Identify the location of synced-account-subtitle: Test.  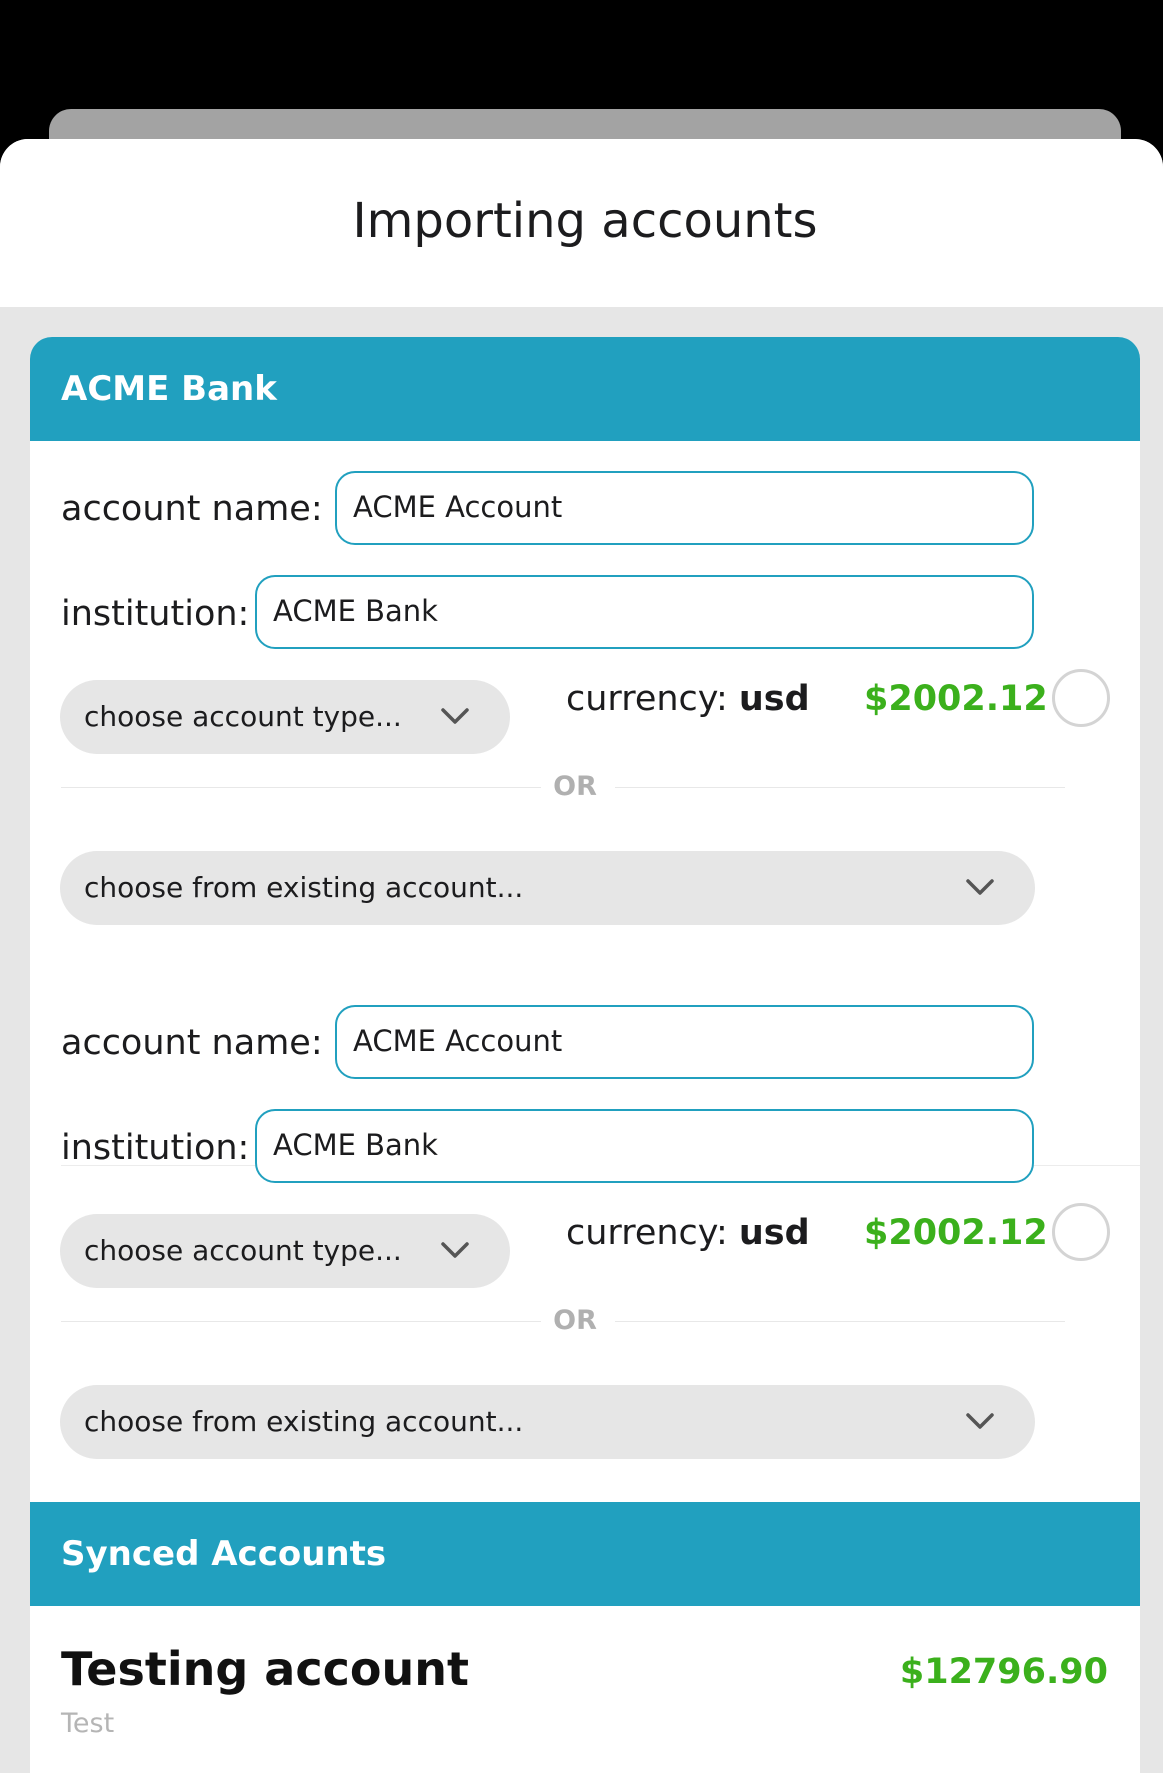
(88, 1723).